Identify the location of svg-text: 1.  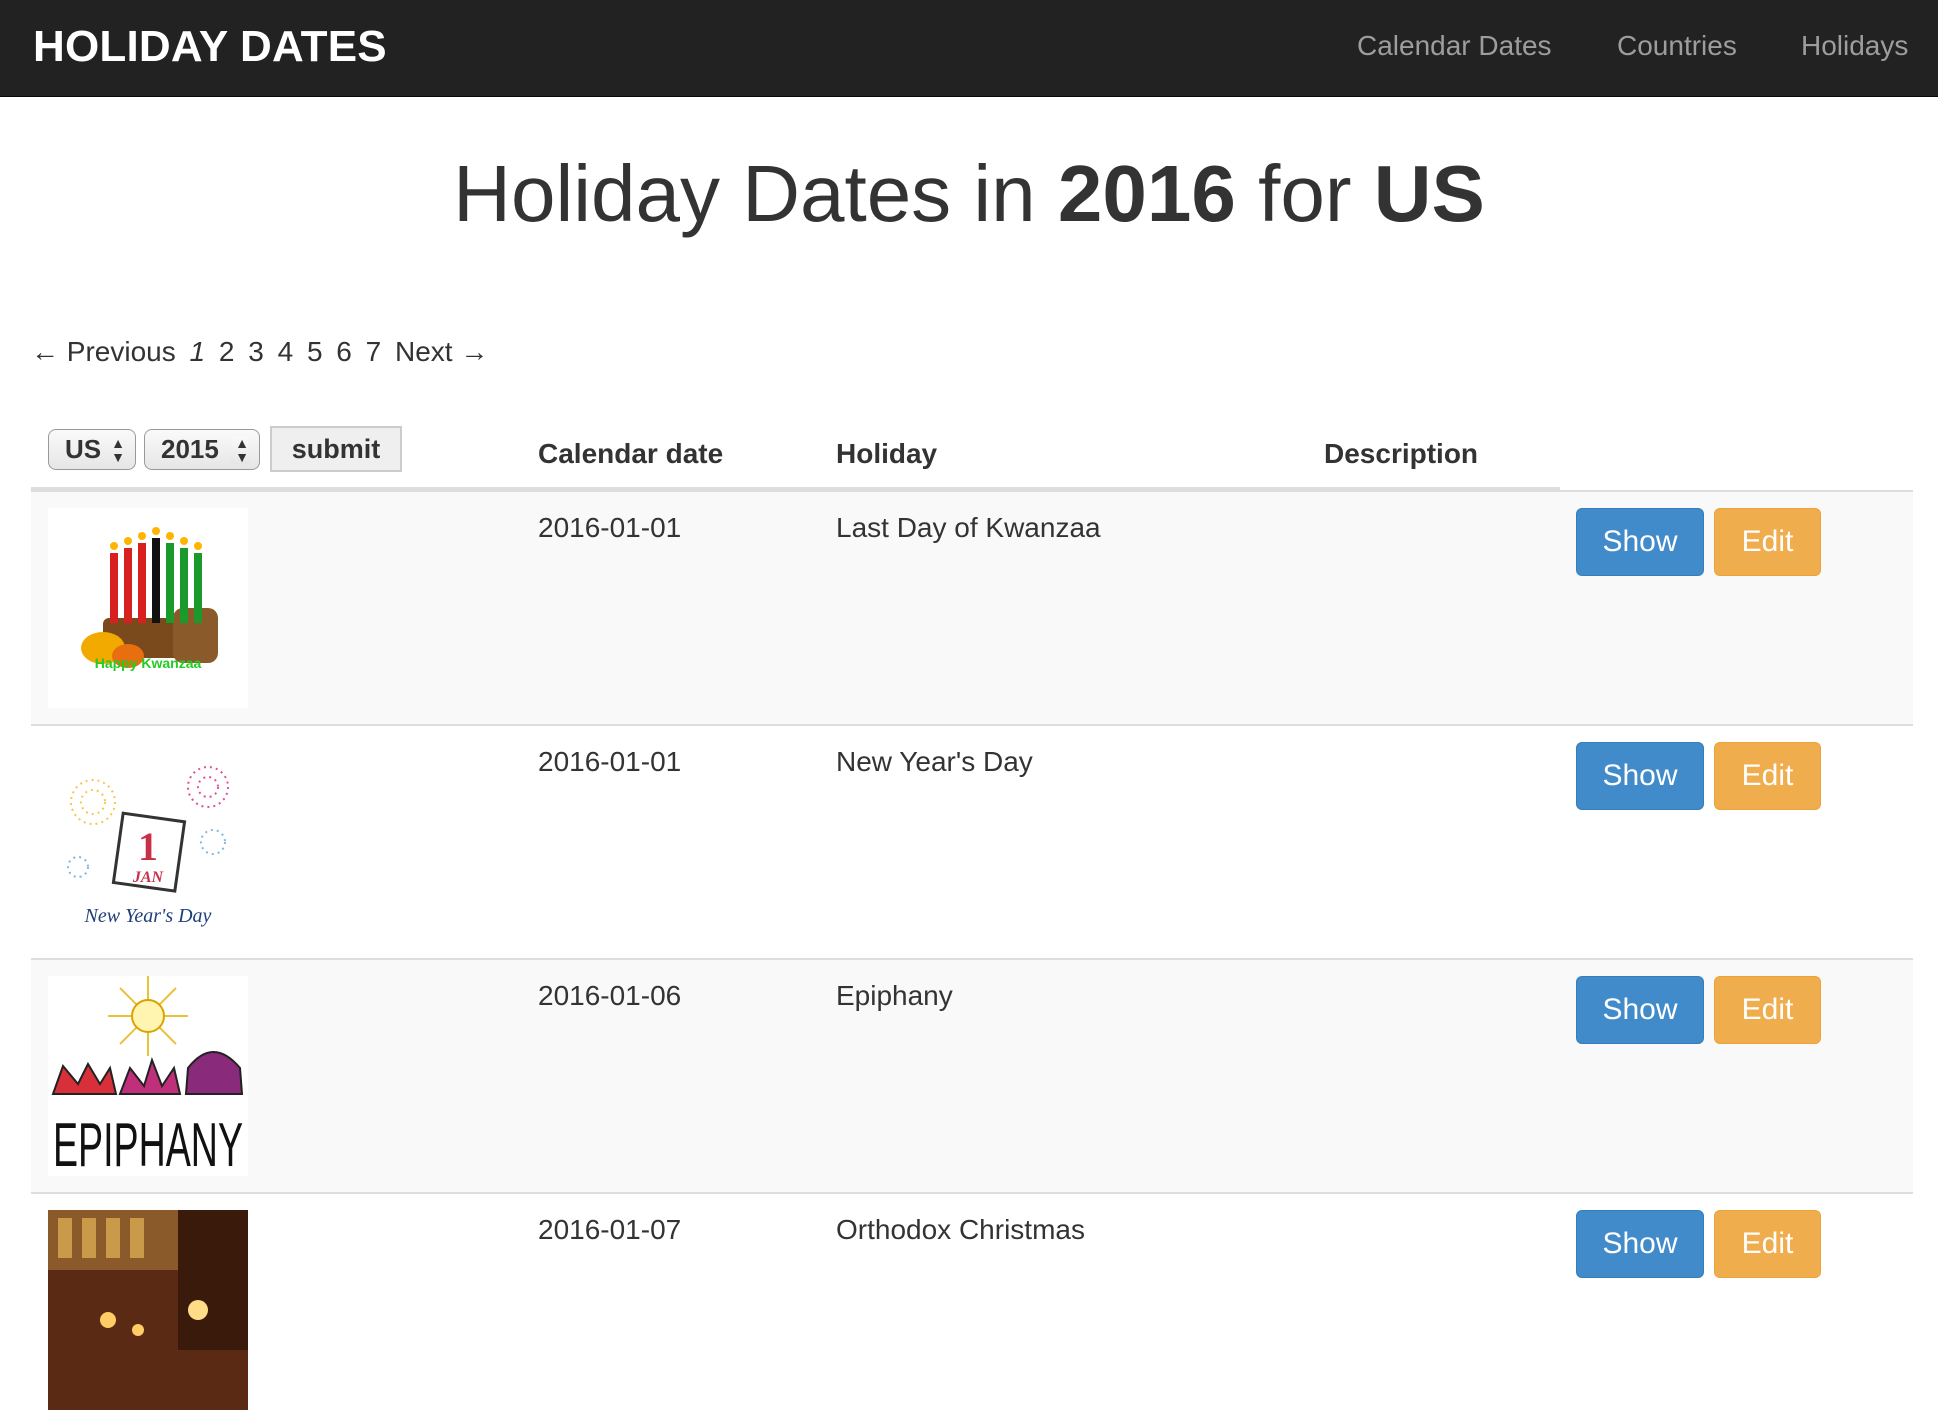
(148, 846).